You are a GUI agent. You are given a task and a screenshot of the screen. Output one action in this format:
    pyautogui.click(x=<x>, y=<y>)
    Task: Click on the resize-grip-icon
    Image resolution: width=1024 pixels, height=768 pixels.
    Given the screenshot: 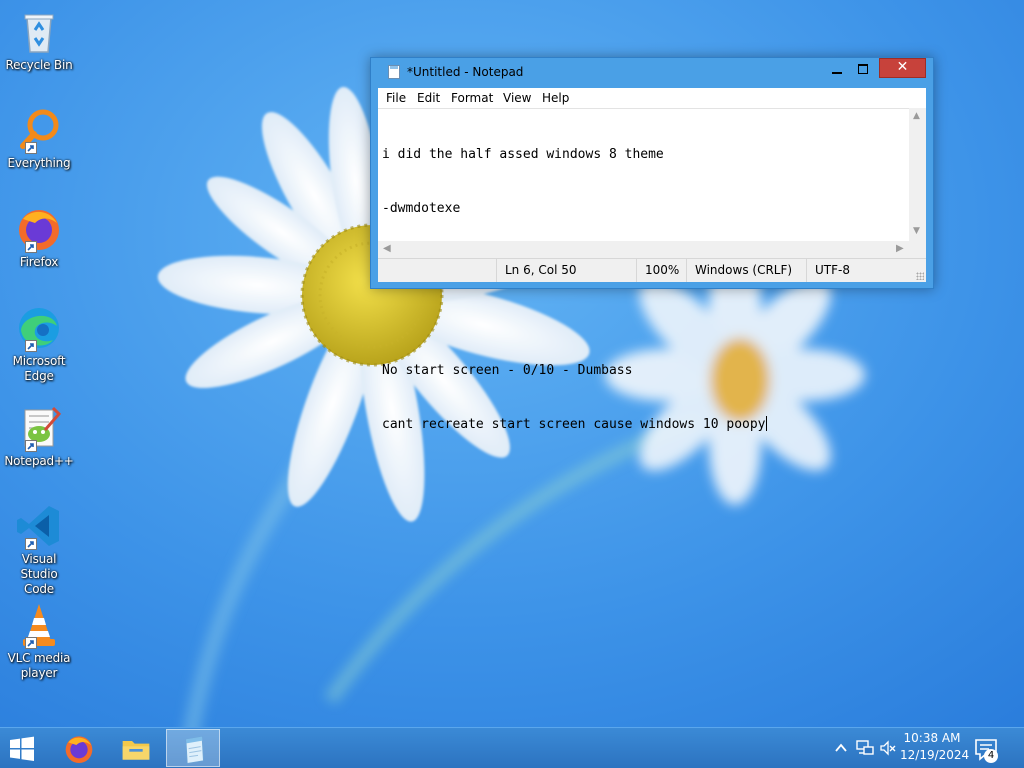 What is the action you would take?
    pyautogui.click(x=920, y=276)
    